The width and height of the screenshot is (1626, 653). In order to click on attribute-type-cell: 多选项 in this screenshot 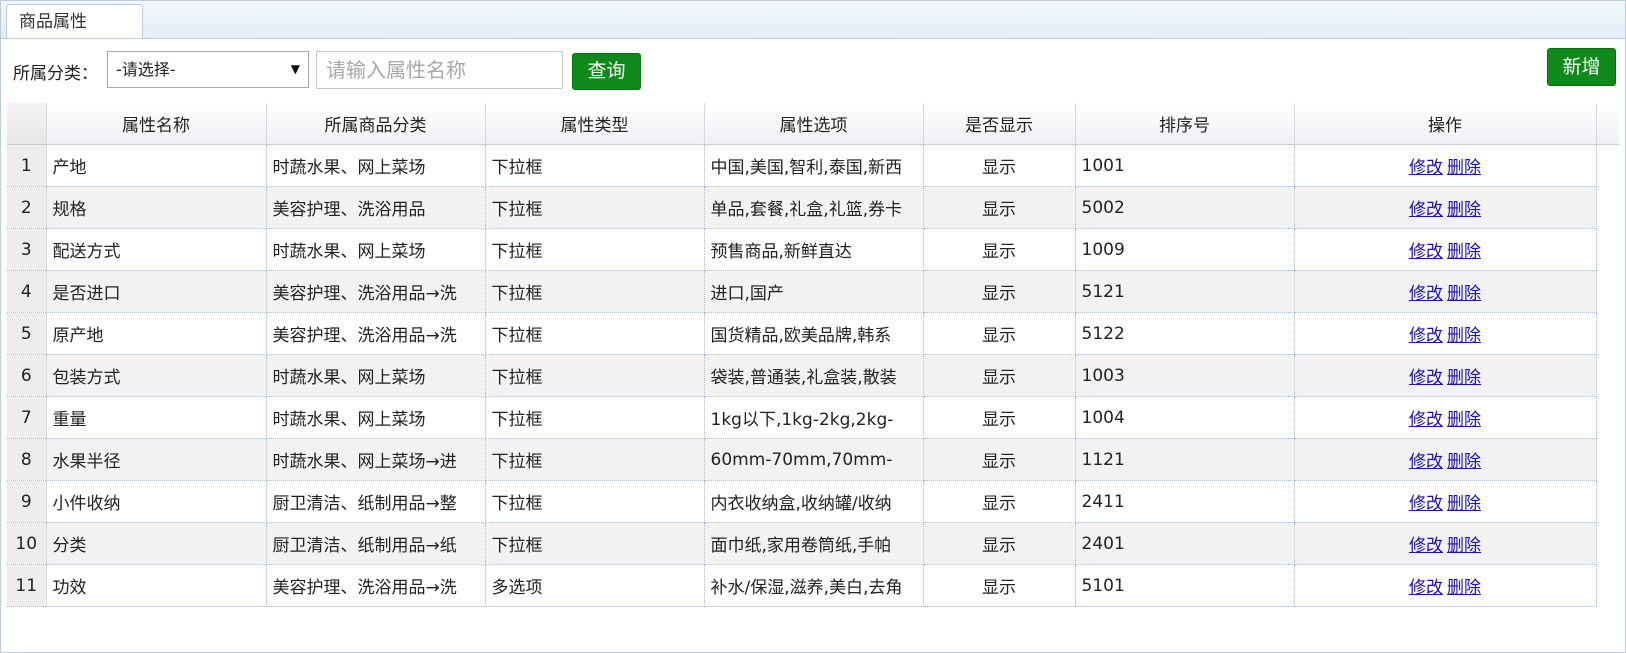, I will do `click(595, 585)`.